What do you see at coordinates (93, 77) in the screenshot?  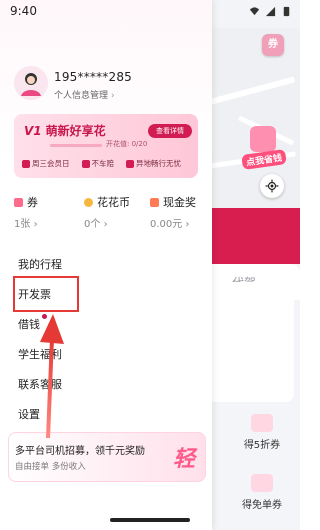 I see `phone-number: 195*****285` at bounding box center [93, 77].